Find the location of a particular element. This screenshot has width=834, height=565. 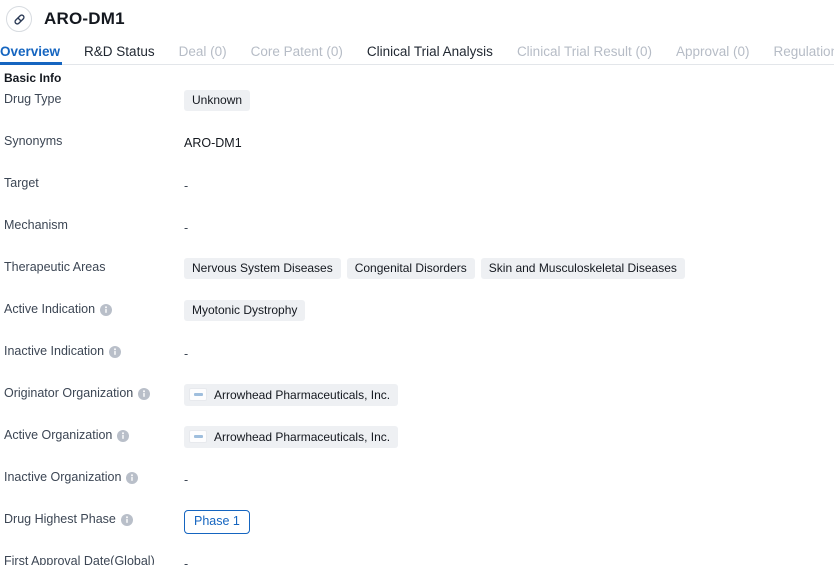

info-label: Originator Organization is located at coordinates (92, 391).